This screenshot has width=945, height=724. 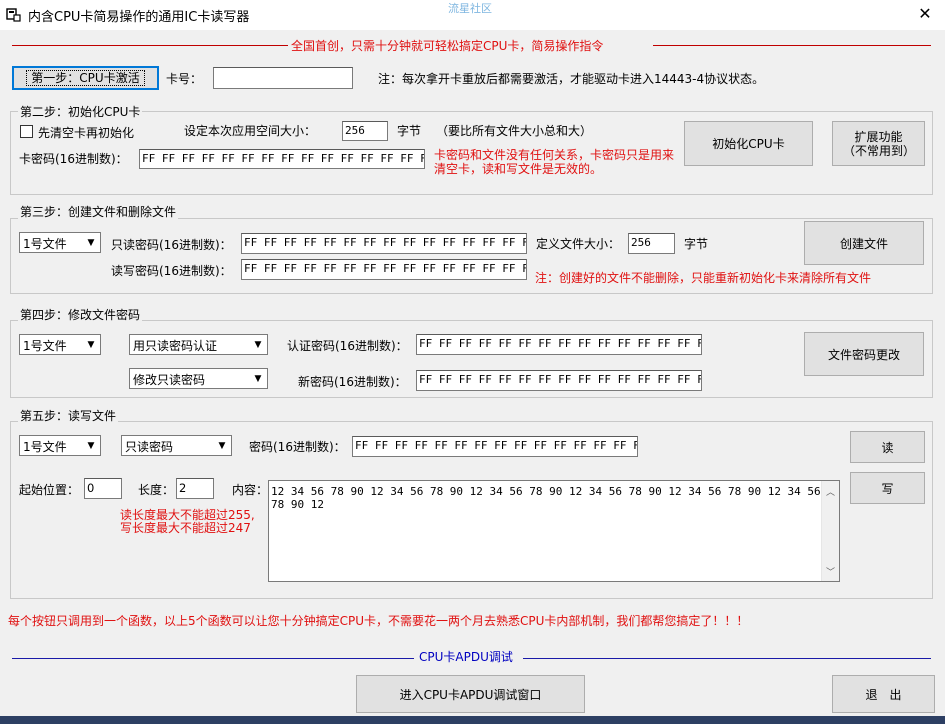 What do you see at coordinates (878, 143) in the screenshot?
I see `extended-functions-button: 扩展功能（不常用到）` at bounding box center [878, 143].